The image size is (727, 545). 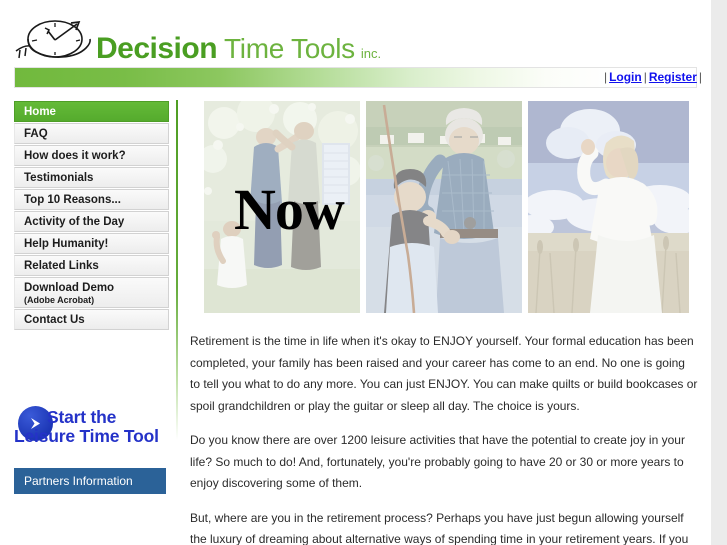 I want to click on sidebar-item-sublabel: (Adobe Acrobat), so click(x=59, y=300).